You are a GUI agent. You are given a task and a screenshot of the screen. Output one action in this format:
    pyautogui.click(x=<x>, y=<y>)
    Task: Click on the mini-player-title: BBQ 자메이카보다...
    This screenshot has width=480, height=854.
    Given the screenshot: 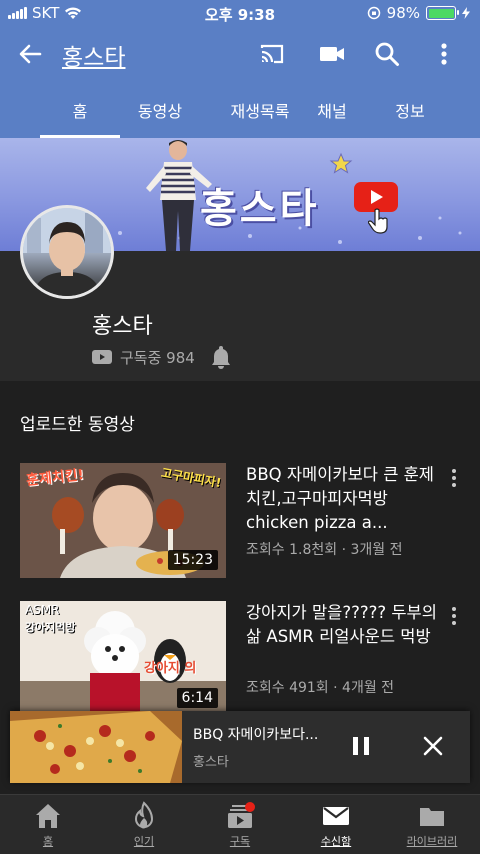 What is the action you would take?
    pyautogui.click(x=263, y=734)
    